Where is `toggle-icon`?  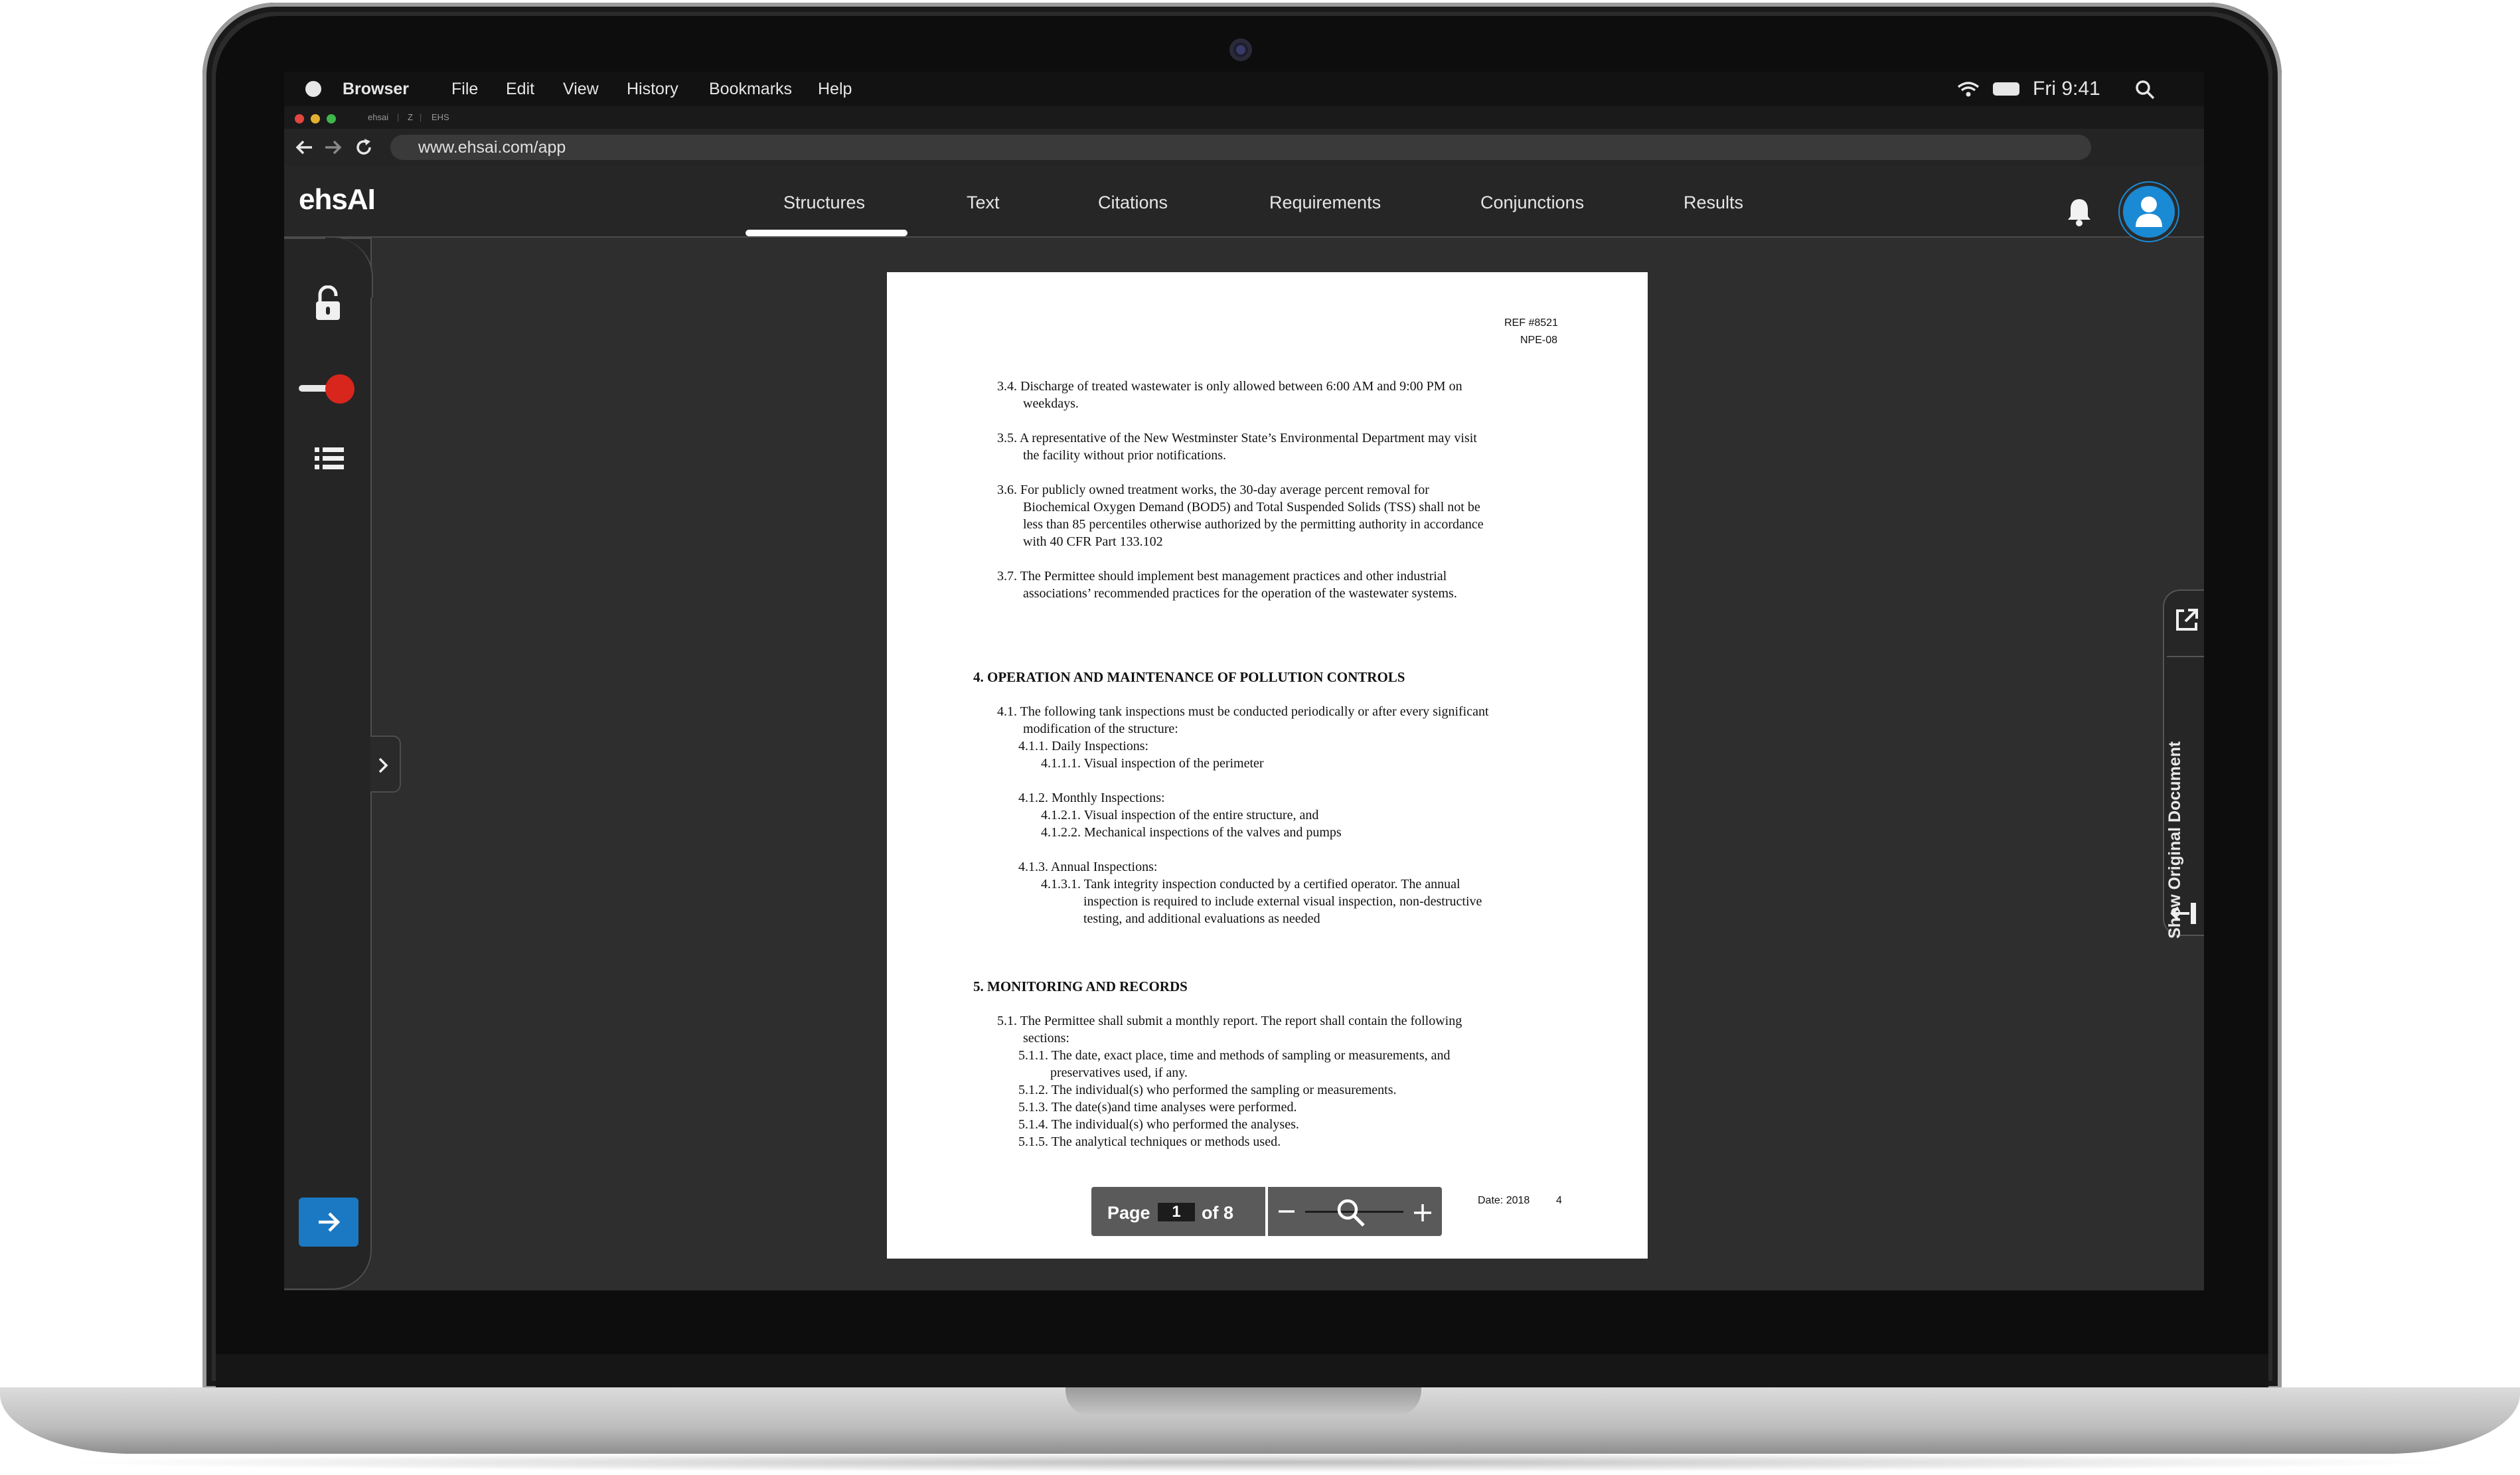
toggle-icon is located at coordinates (339, 389).